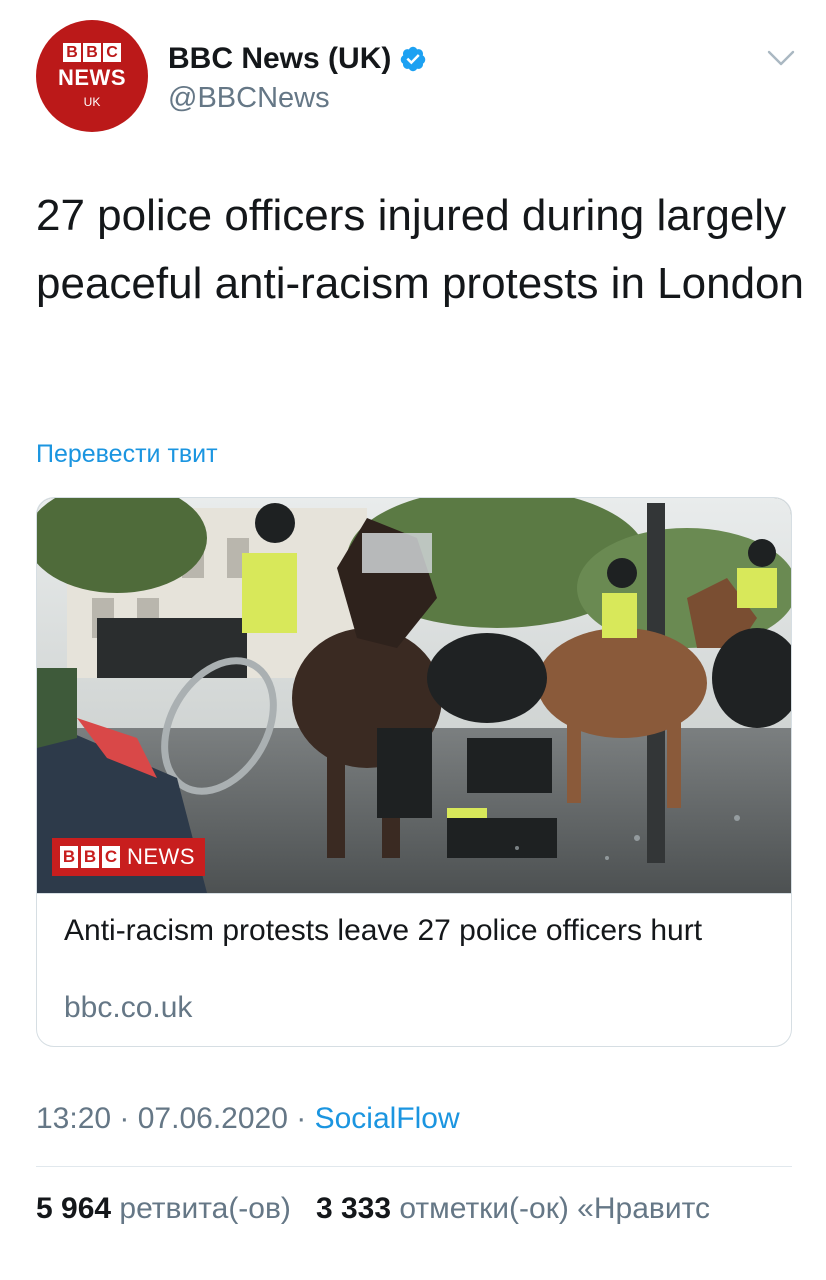 The width and height of the screenshot is (826, 1280). What do you see at coordinates (387, 1118) in the screenshot?
I see `tweet-source-link: SocialFlow` at bounding box center [387, 1118].